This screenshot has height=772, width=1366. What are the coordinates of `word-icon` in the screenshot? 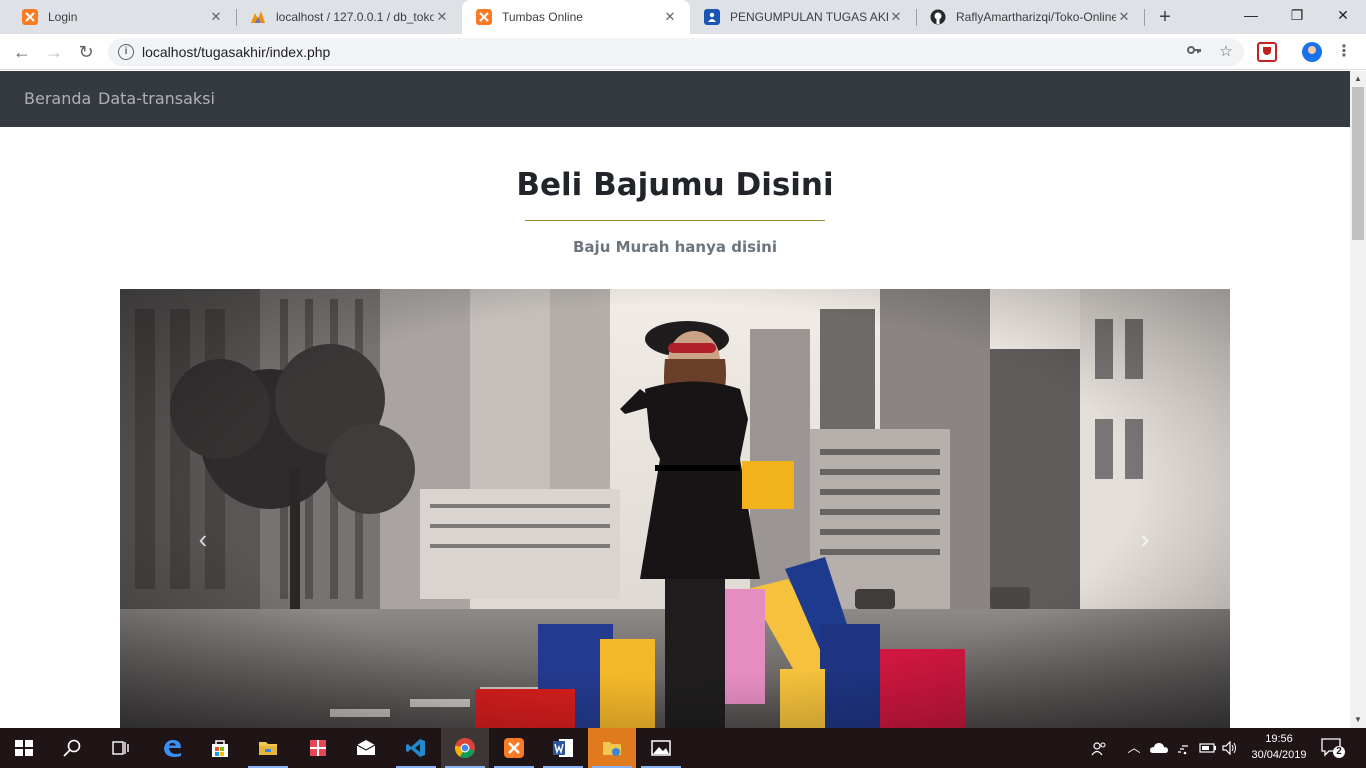 It's located at (563, 748).